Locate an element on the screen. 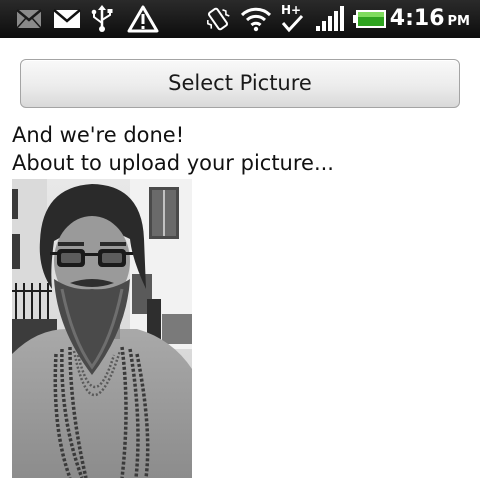 This screenshot has width=480, height=502. signal-icon is located at coordinates (330, 19).